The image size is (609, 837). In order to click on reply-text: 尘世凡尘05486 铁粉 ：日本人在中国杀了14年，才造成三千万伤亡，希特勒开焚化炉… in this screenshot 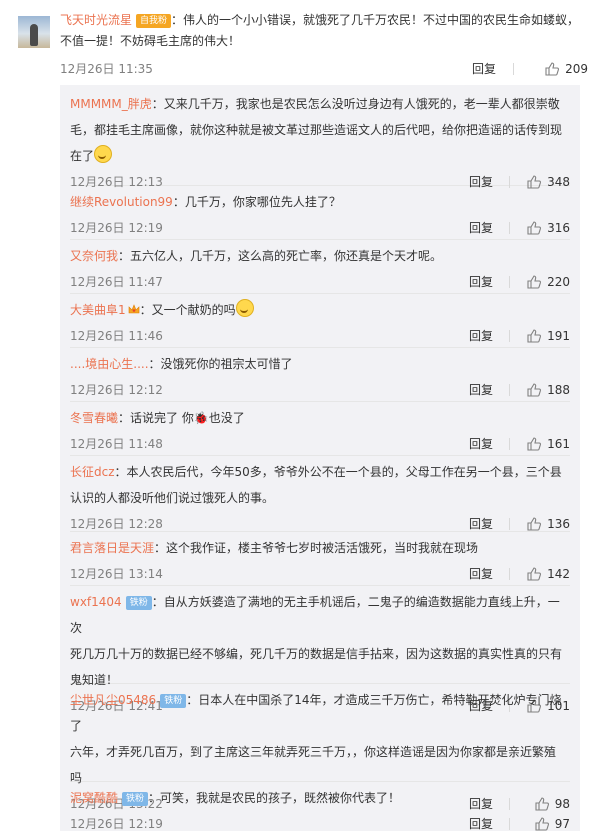, I will do `click(316, 713)`.